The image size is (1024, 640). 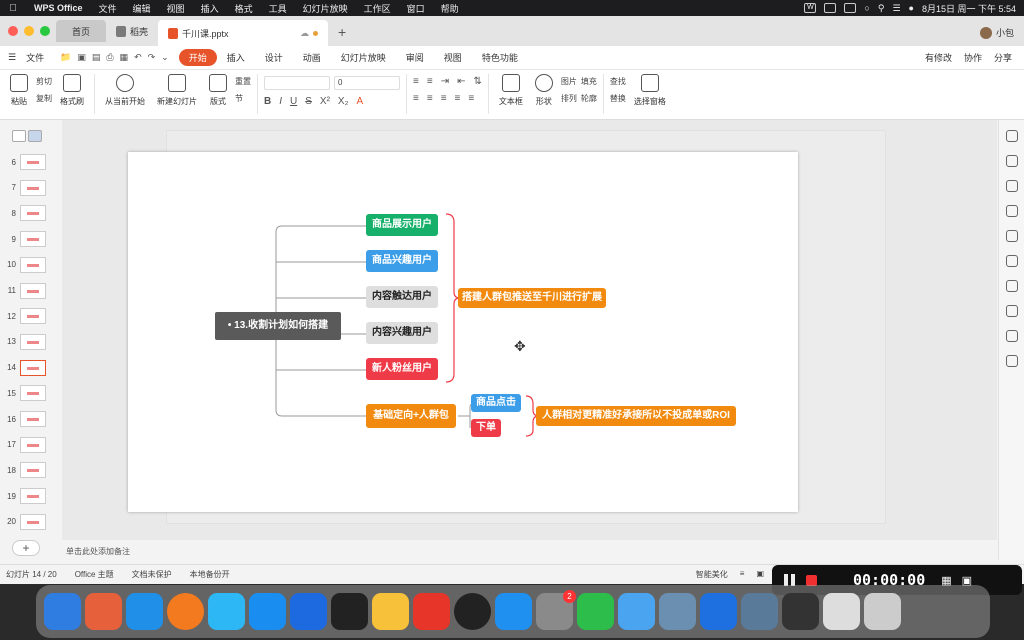 What do you see at coordinates (500, 57) in the screenshot?
I see `tab-features: 特色功能` at bounding box center [500, 57].